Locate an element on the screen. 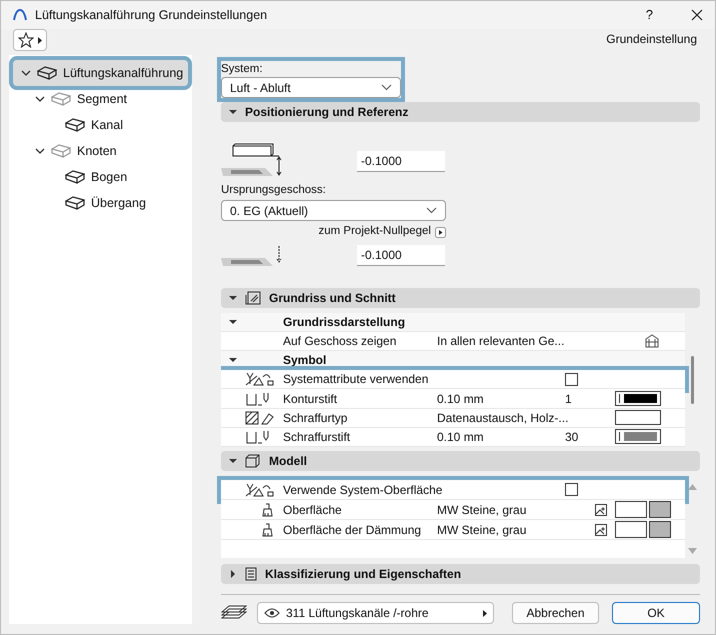  eye-icon is located at coordinates (272, 613).